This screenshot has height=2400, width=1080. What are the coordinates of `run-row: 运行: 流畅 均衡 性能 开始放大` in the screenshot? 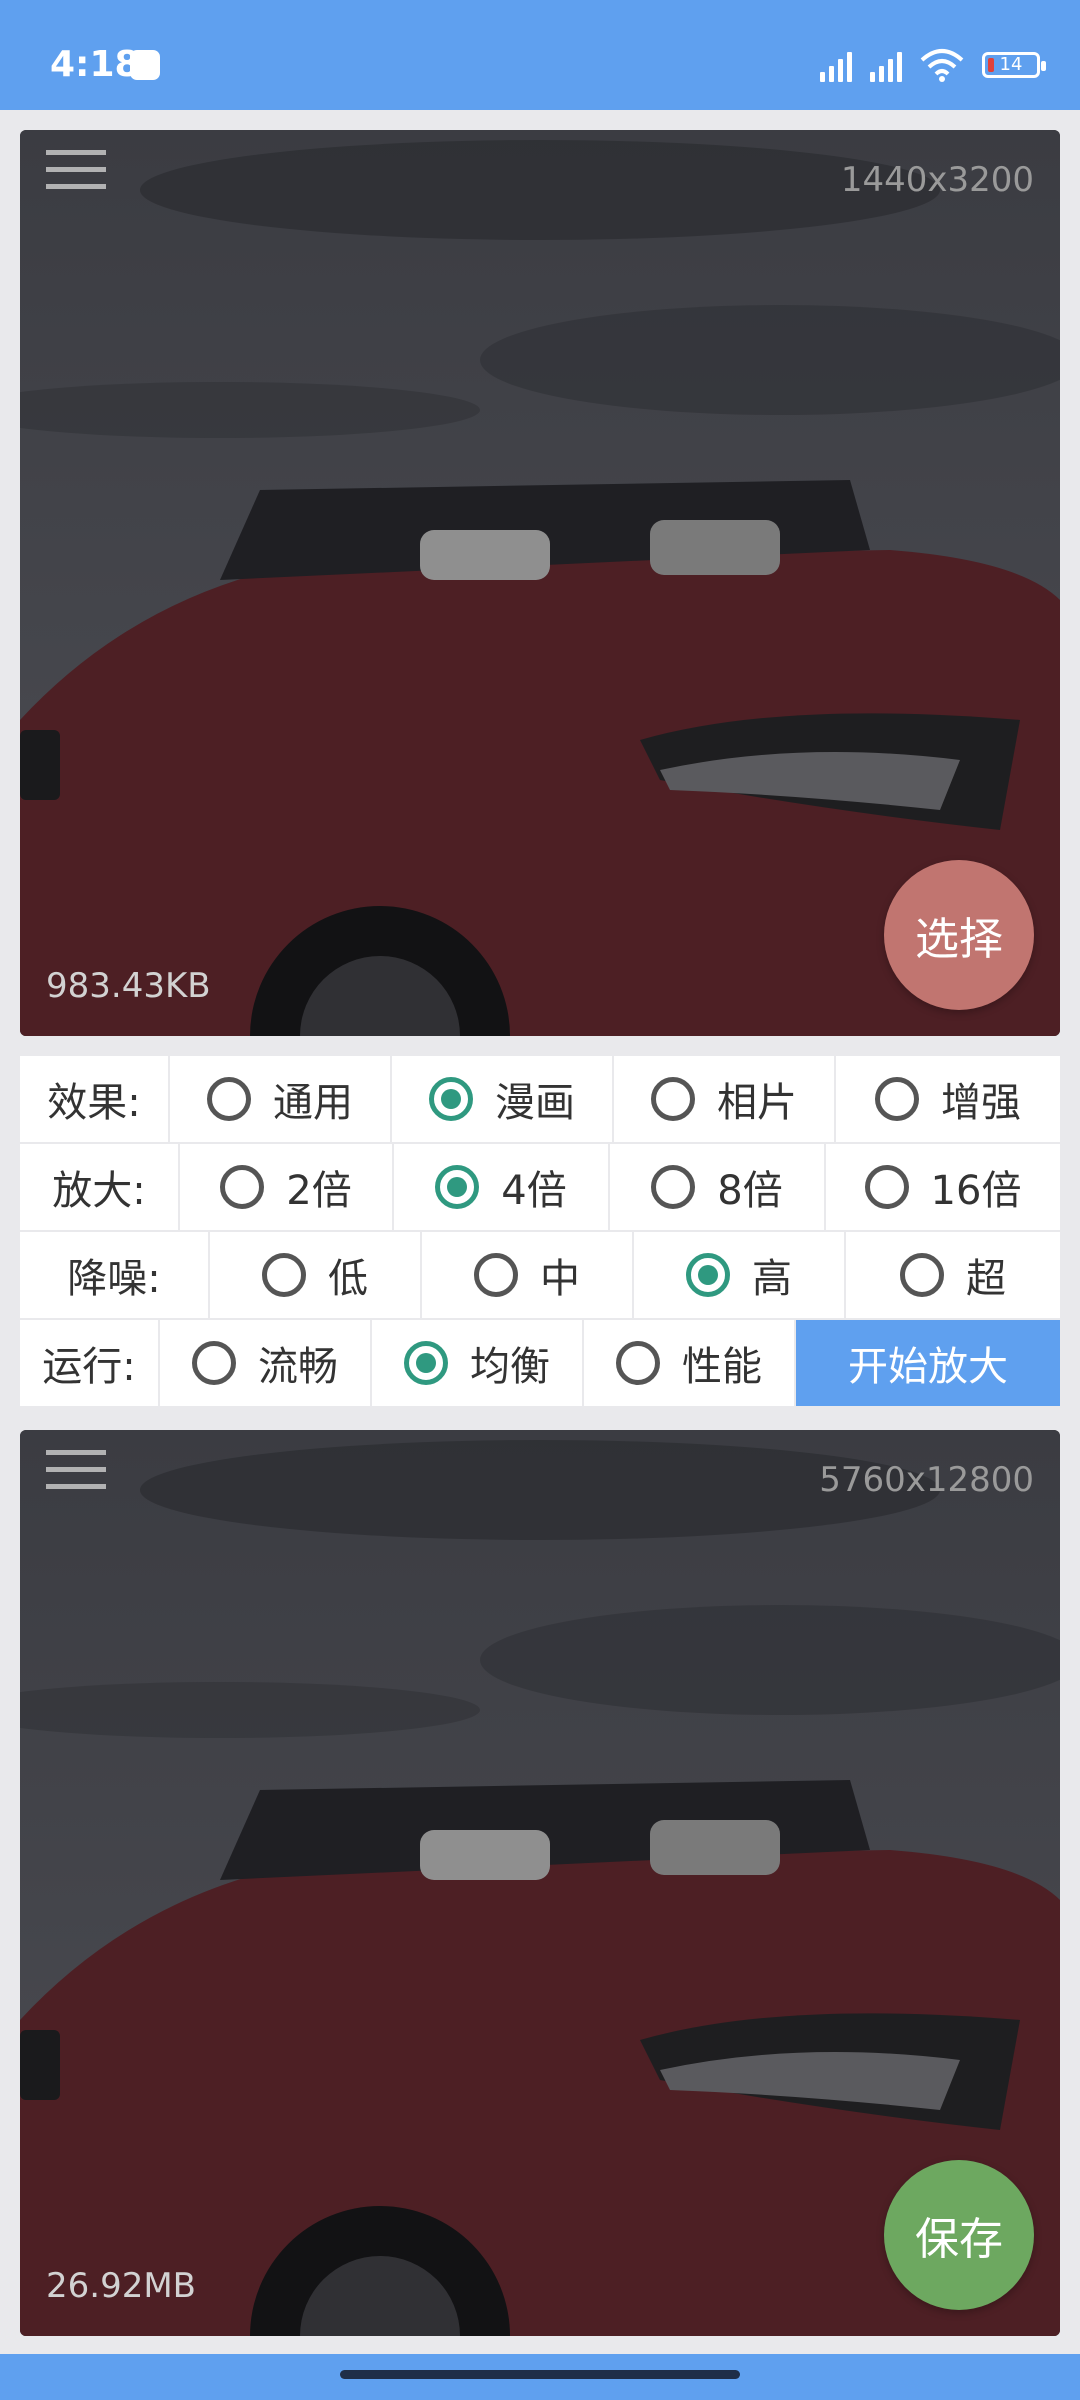 It's located at (540, 1363).